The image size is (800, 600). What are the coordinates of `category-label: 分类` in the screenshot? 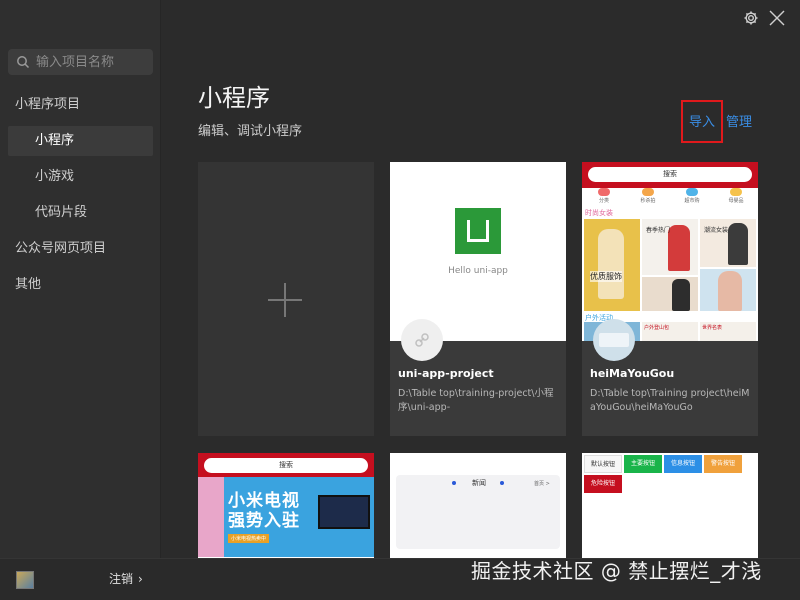 It's located at (603, 201).